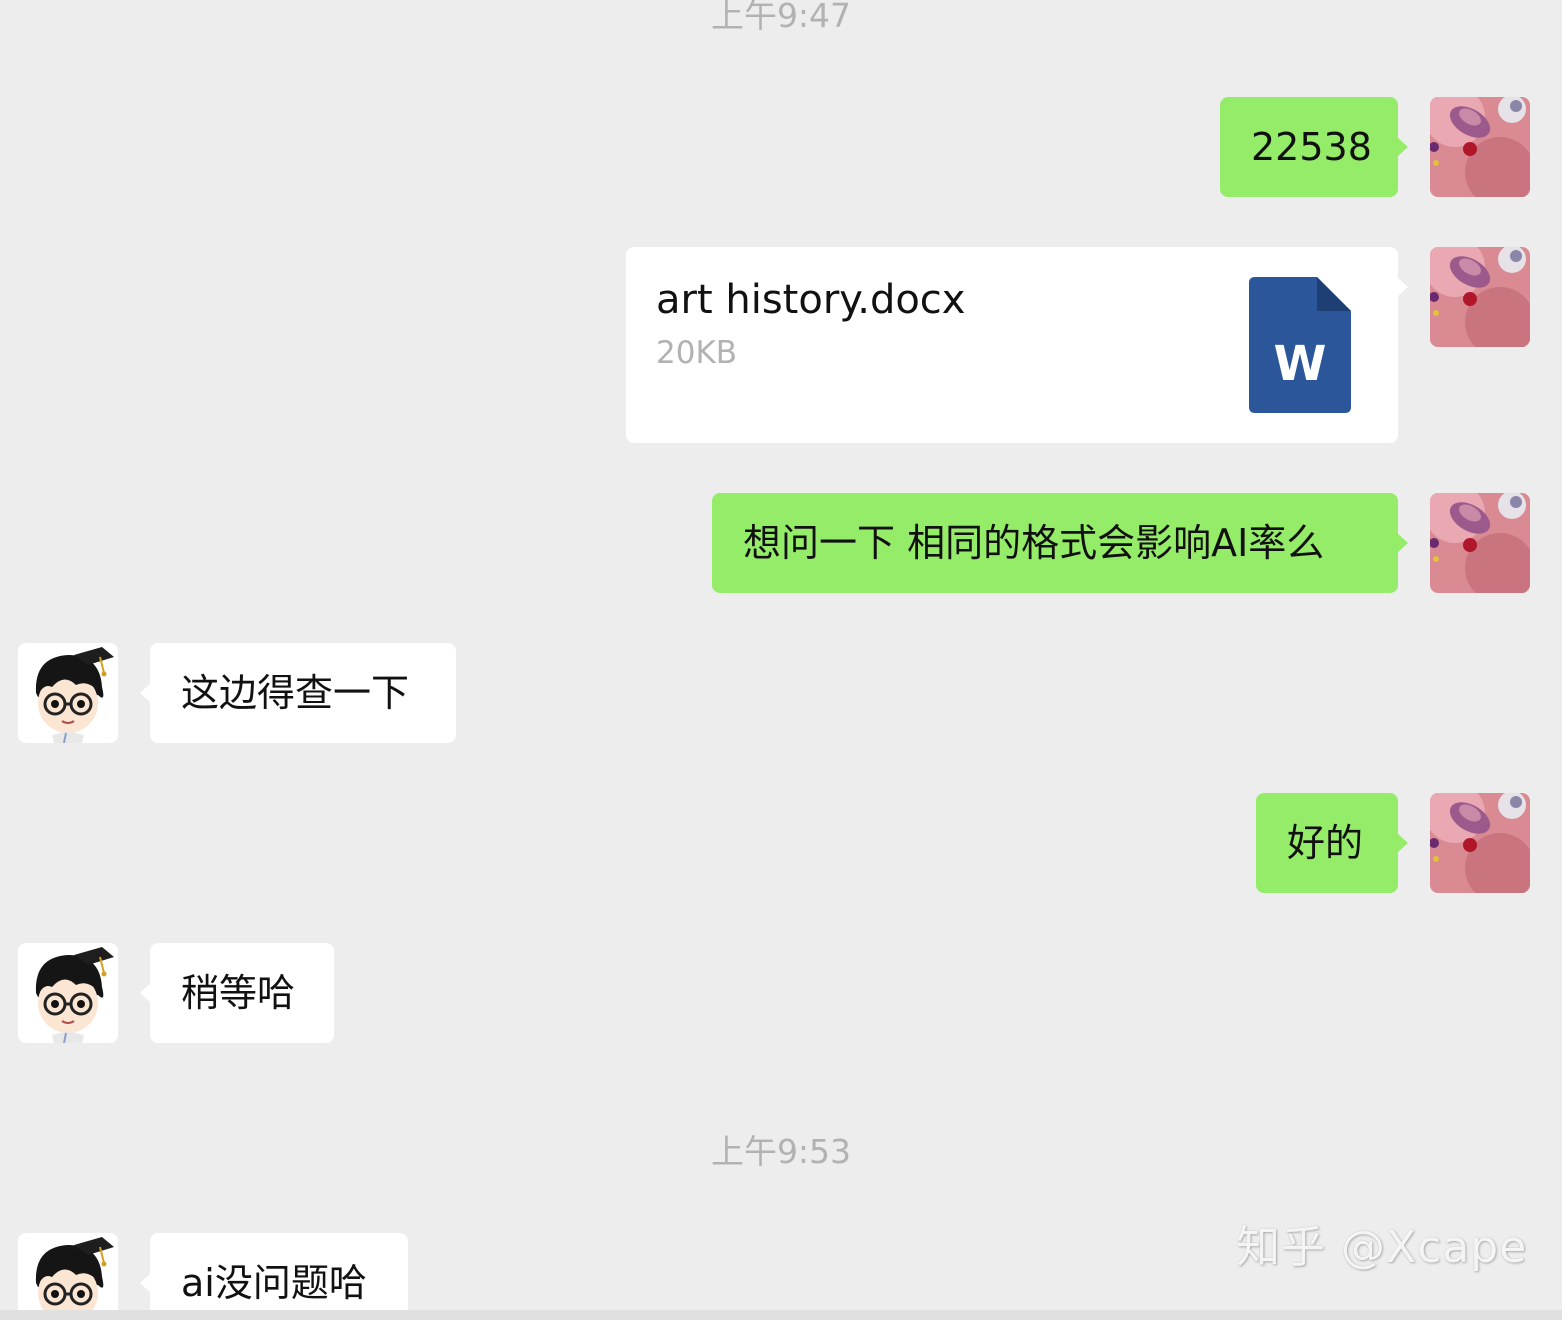 The image size is (1562, 1320). Describe the element at coordinates (1332, 843) in the screenshot. I see `message-bubble-outgoing: 好的` at that location.